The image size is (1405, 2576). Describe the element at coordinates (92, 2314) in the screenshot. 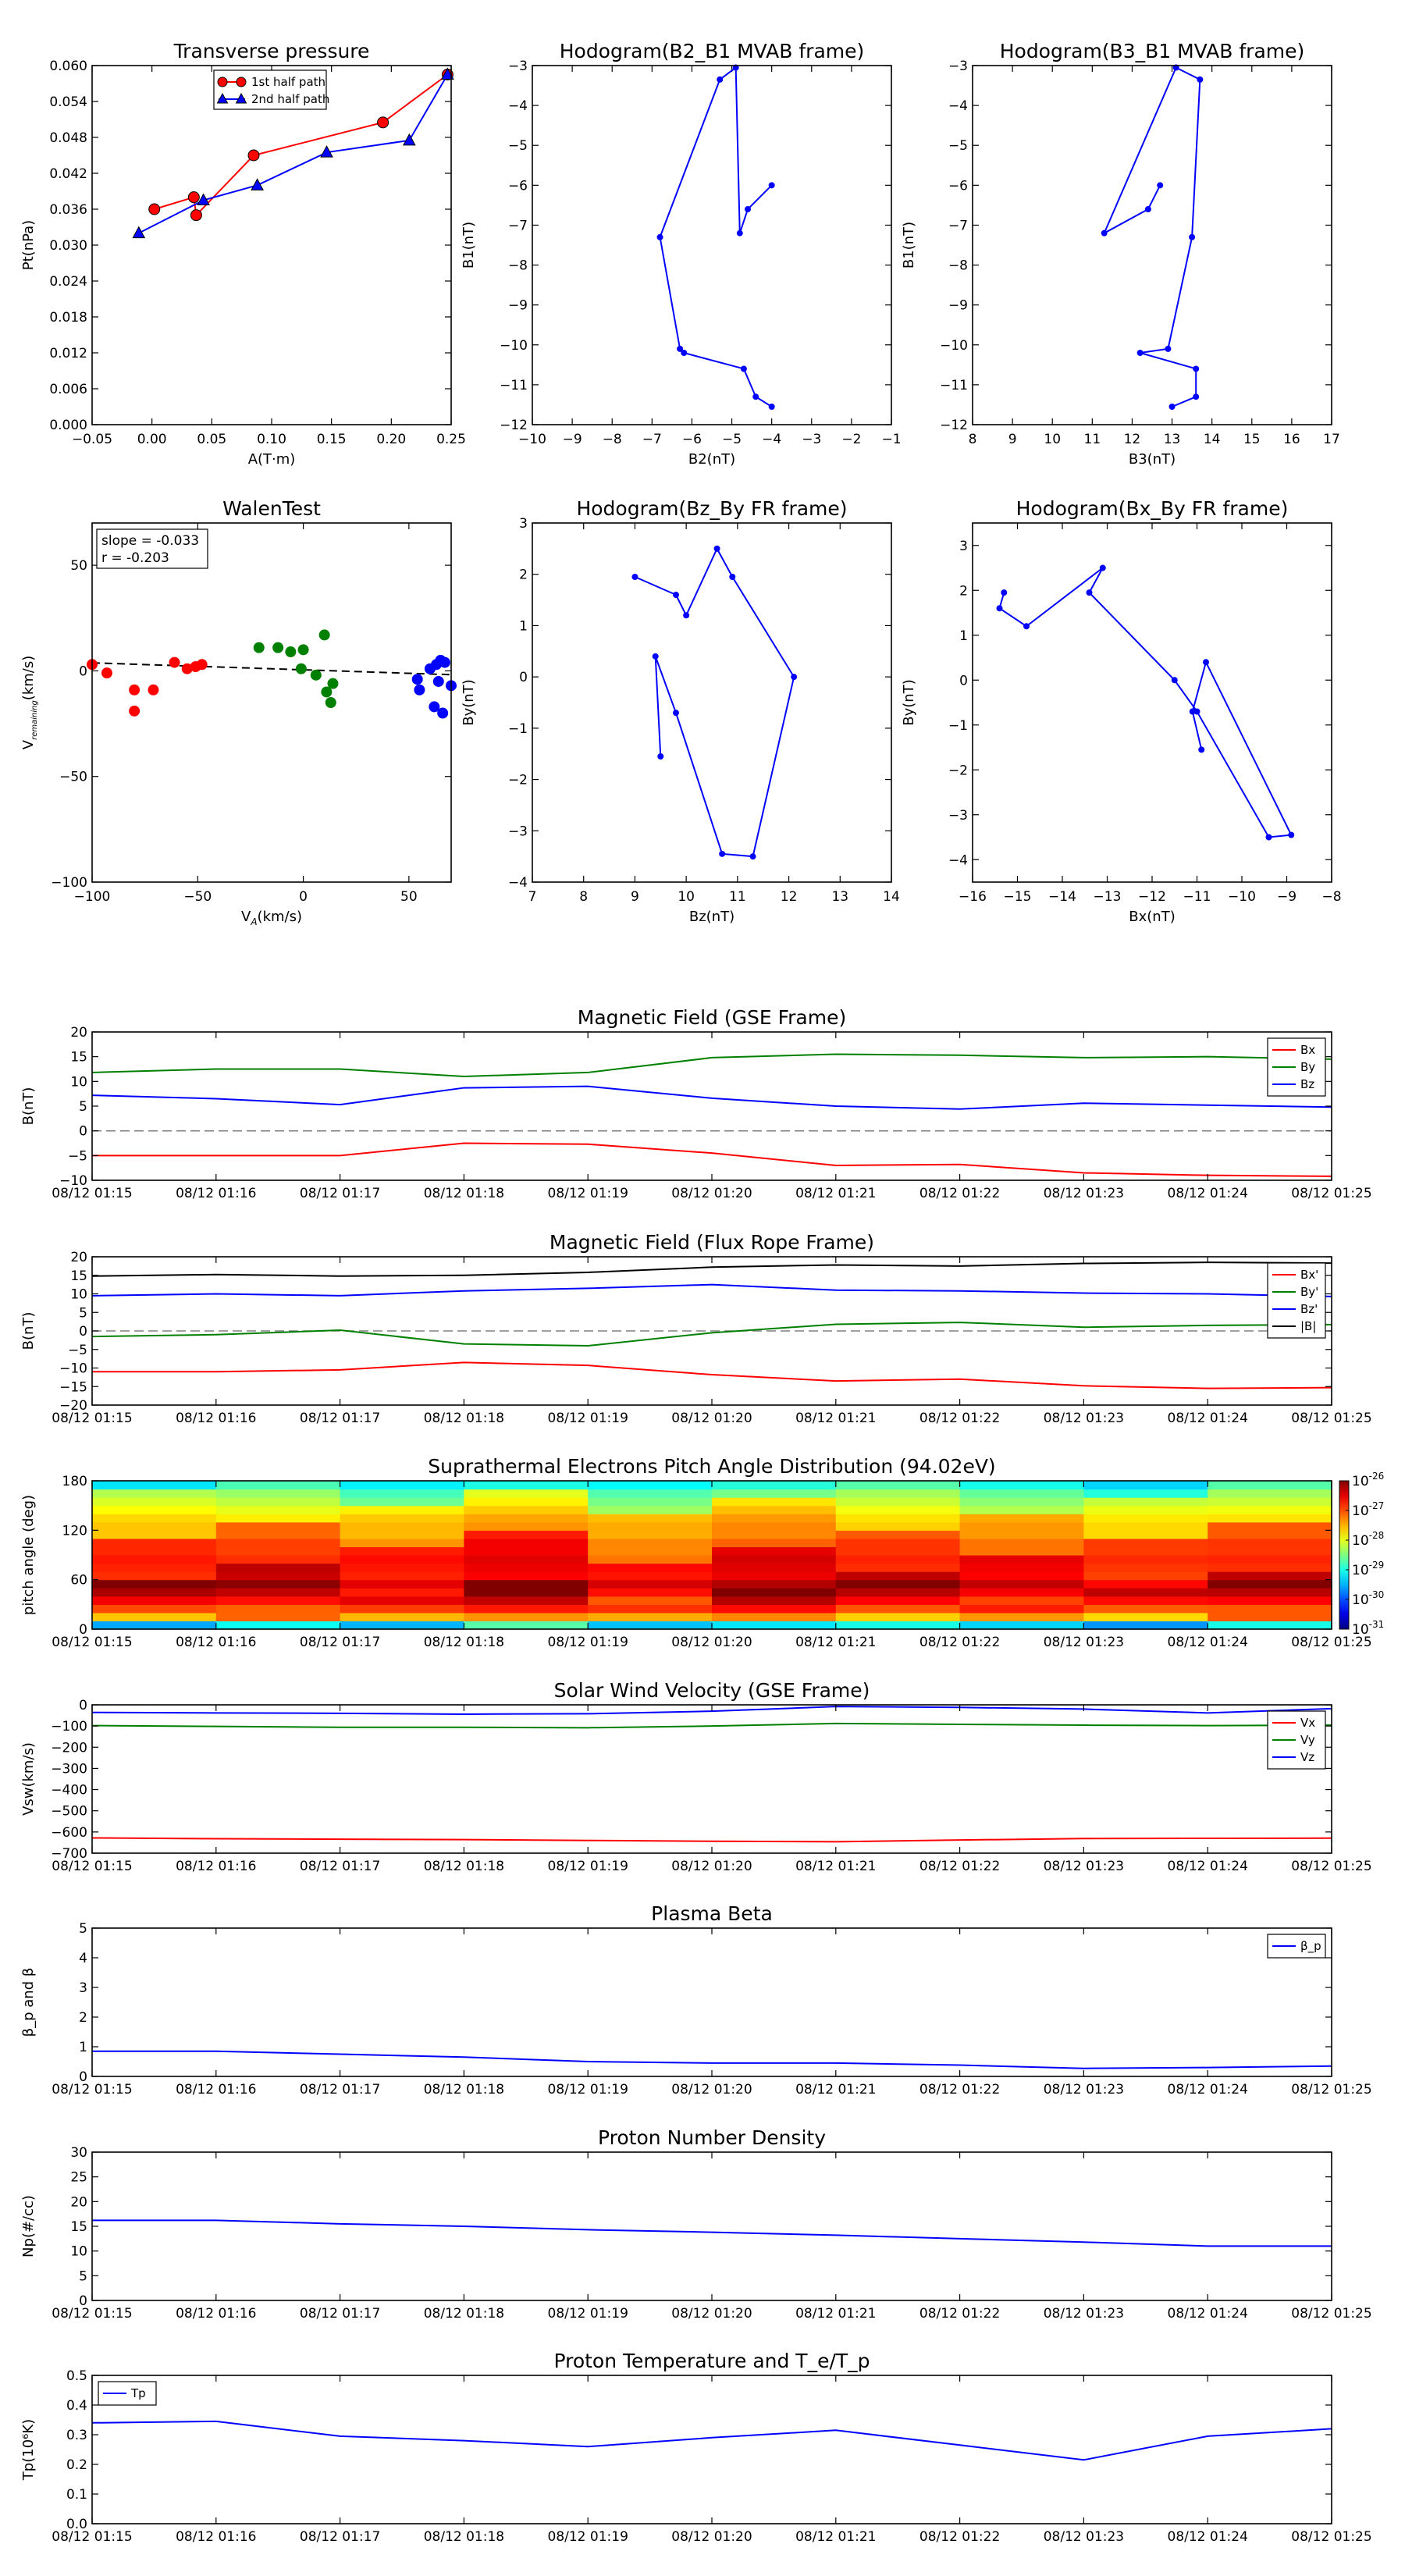

I see `time-tick-label: 08/12 01:15` at that location.